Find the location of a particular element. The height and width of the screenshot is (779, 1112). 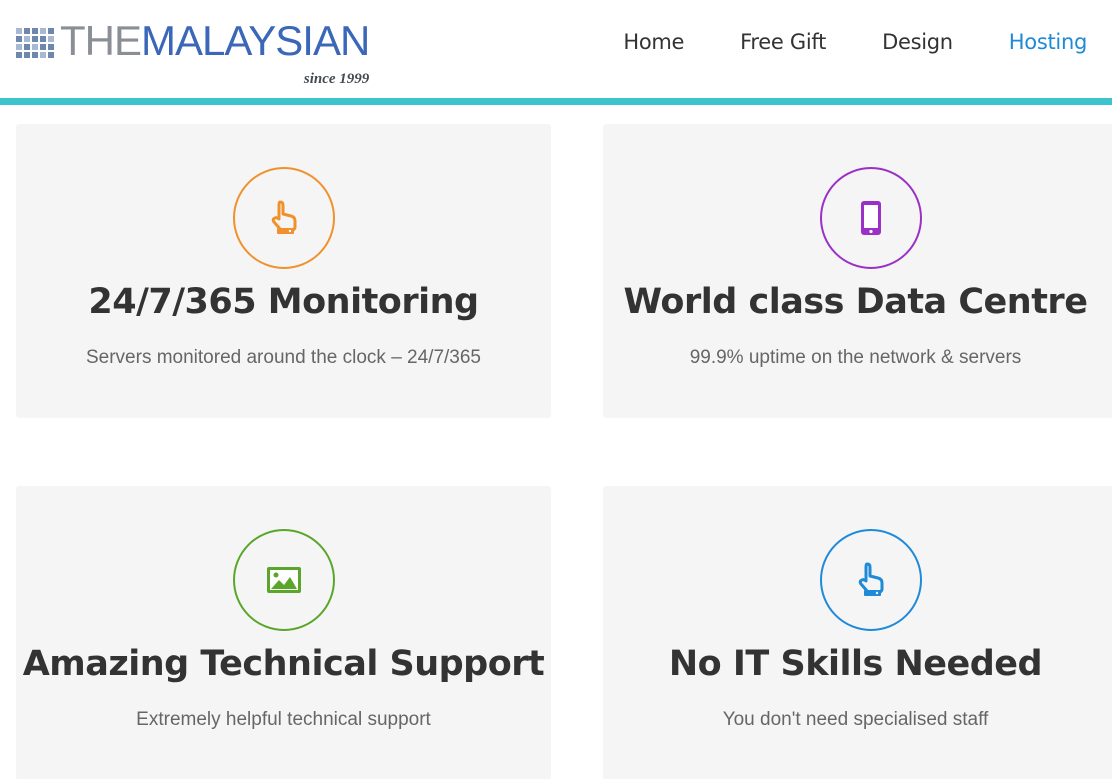

feature-title: 24/7/365 Monitoring is located at coordinates (283, 302).